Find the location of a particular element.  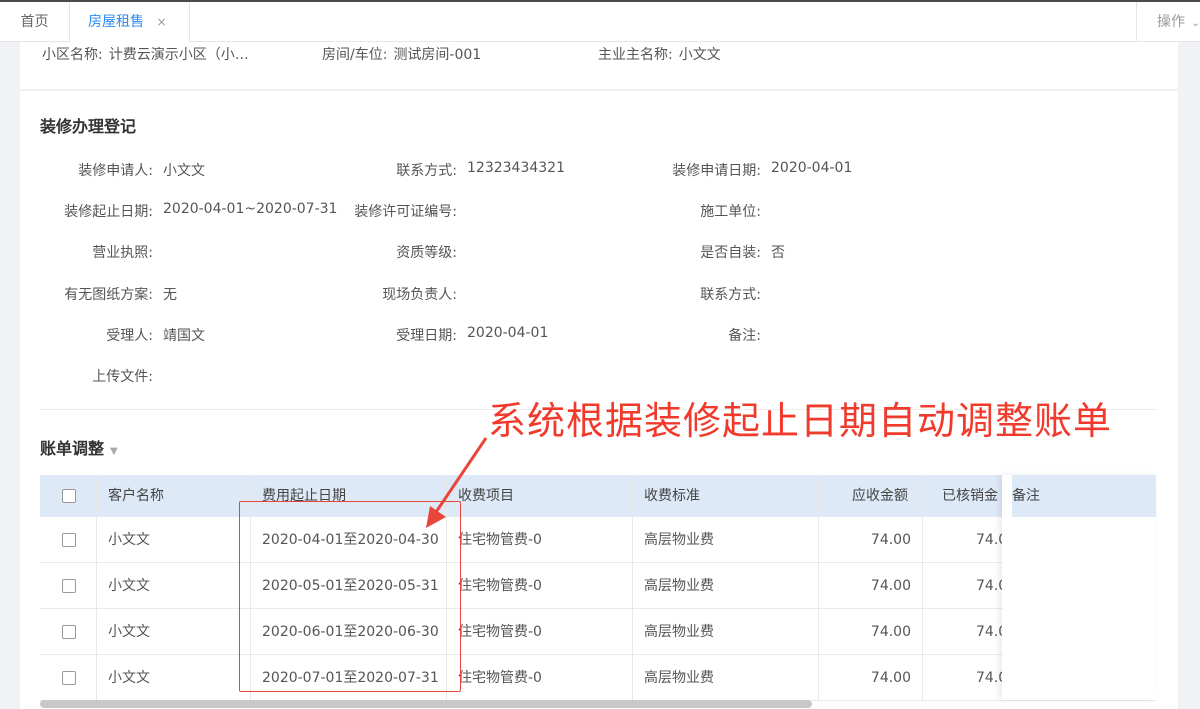

operations-label: 操作 is located at coordinates (1171, 22).